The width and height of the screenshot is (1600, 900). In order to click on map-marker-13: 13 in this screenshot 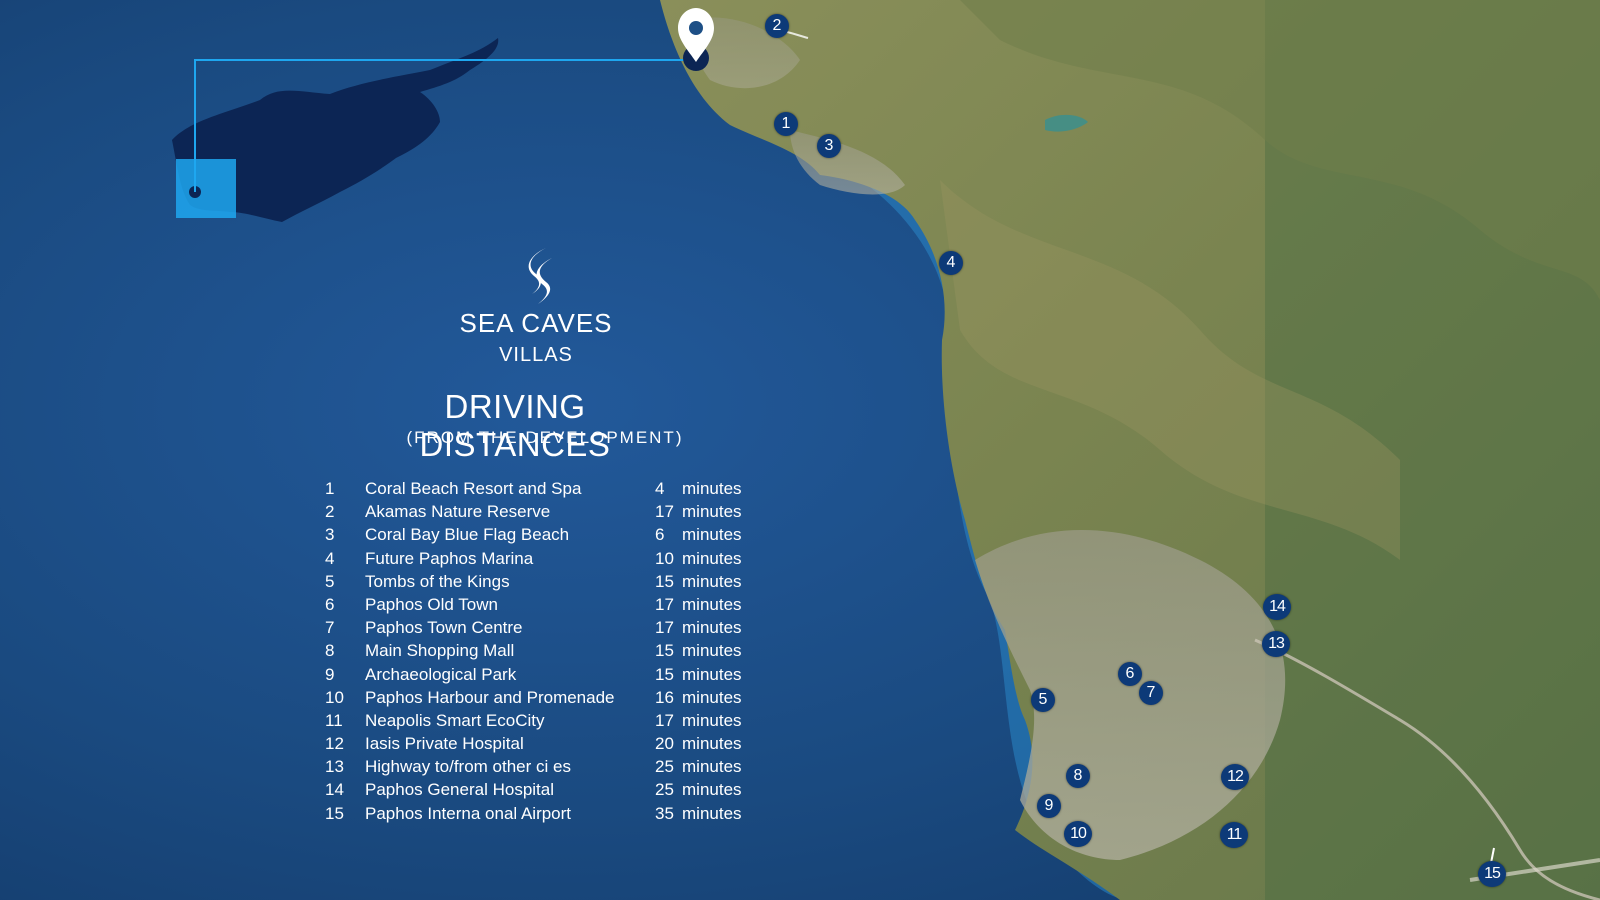, I will do `click(1276, 644)`.